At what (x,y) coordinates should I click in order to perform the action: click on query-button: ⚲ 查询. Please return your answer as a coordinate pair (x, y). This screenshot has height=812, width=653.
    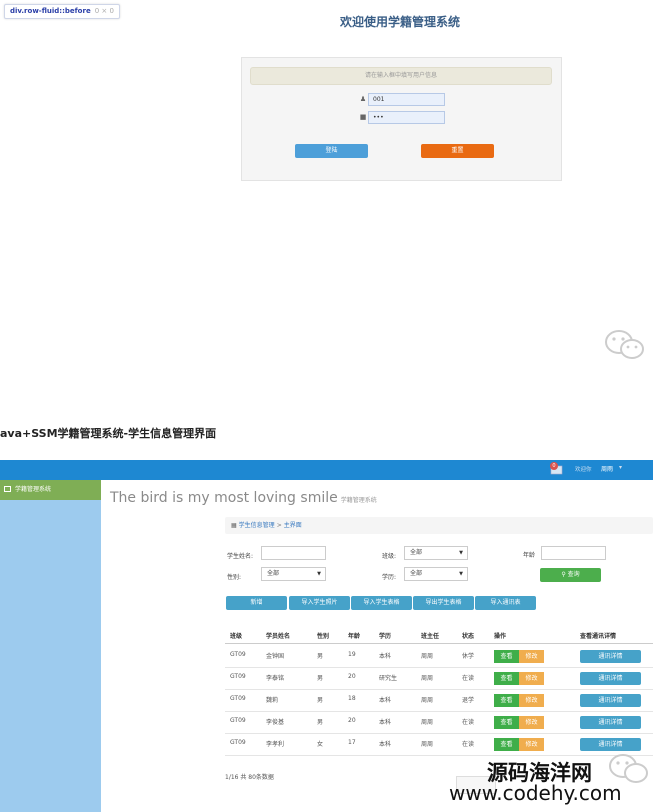
    Looking at the image, I should click on (570, 575).